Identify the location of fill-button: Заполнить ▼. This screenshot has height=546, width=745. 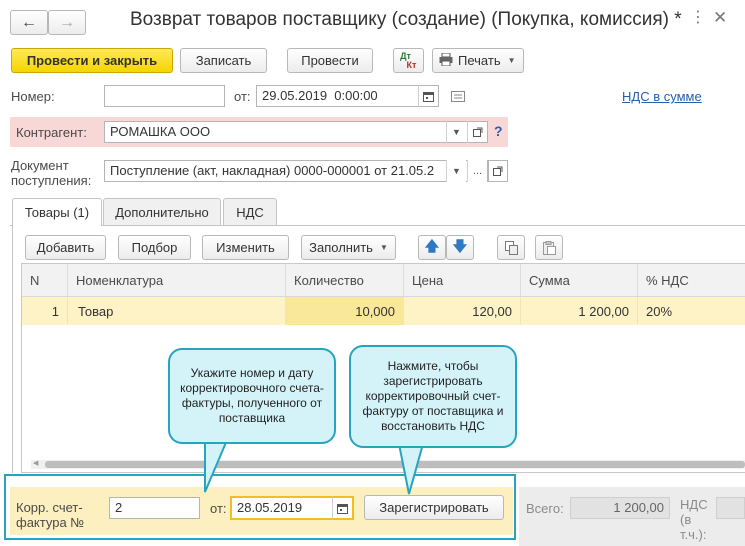
(348, 247).